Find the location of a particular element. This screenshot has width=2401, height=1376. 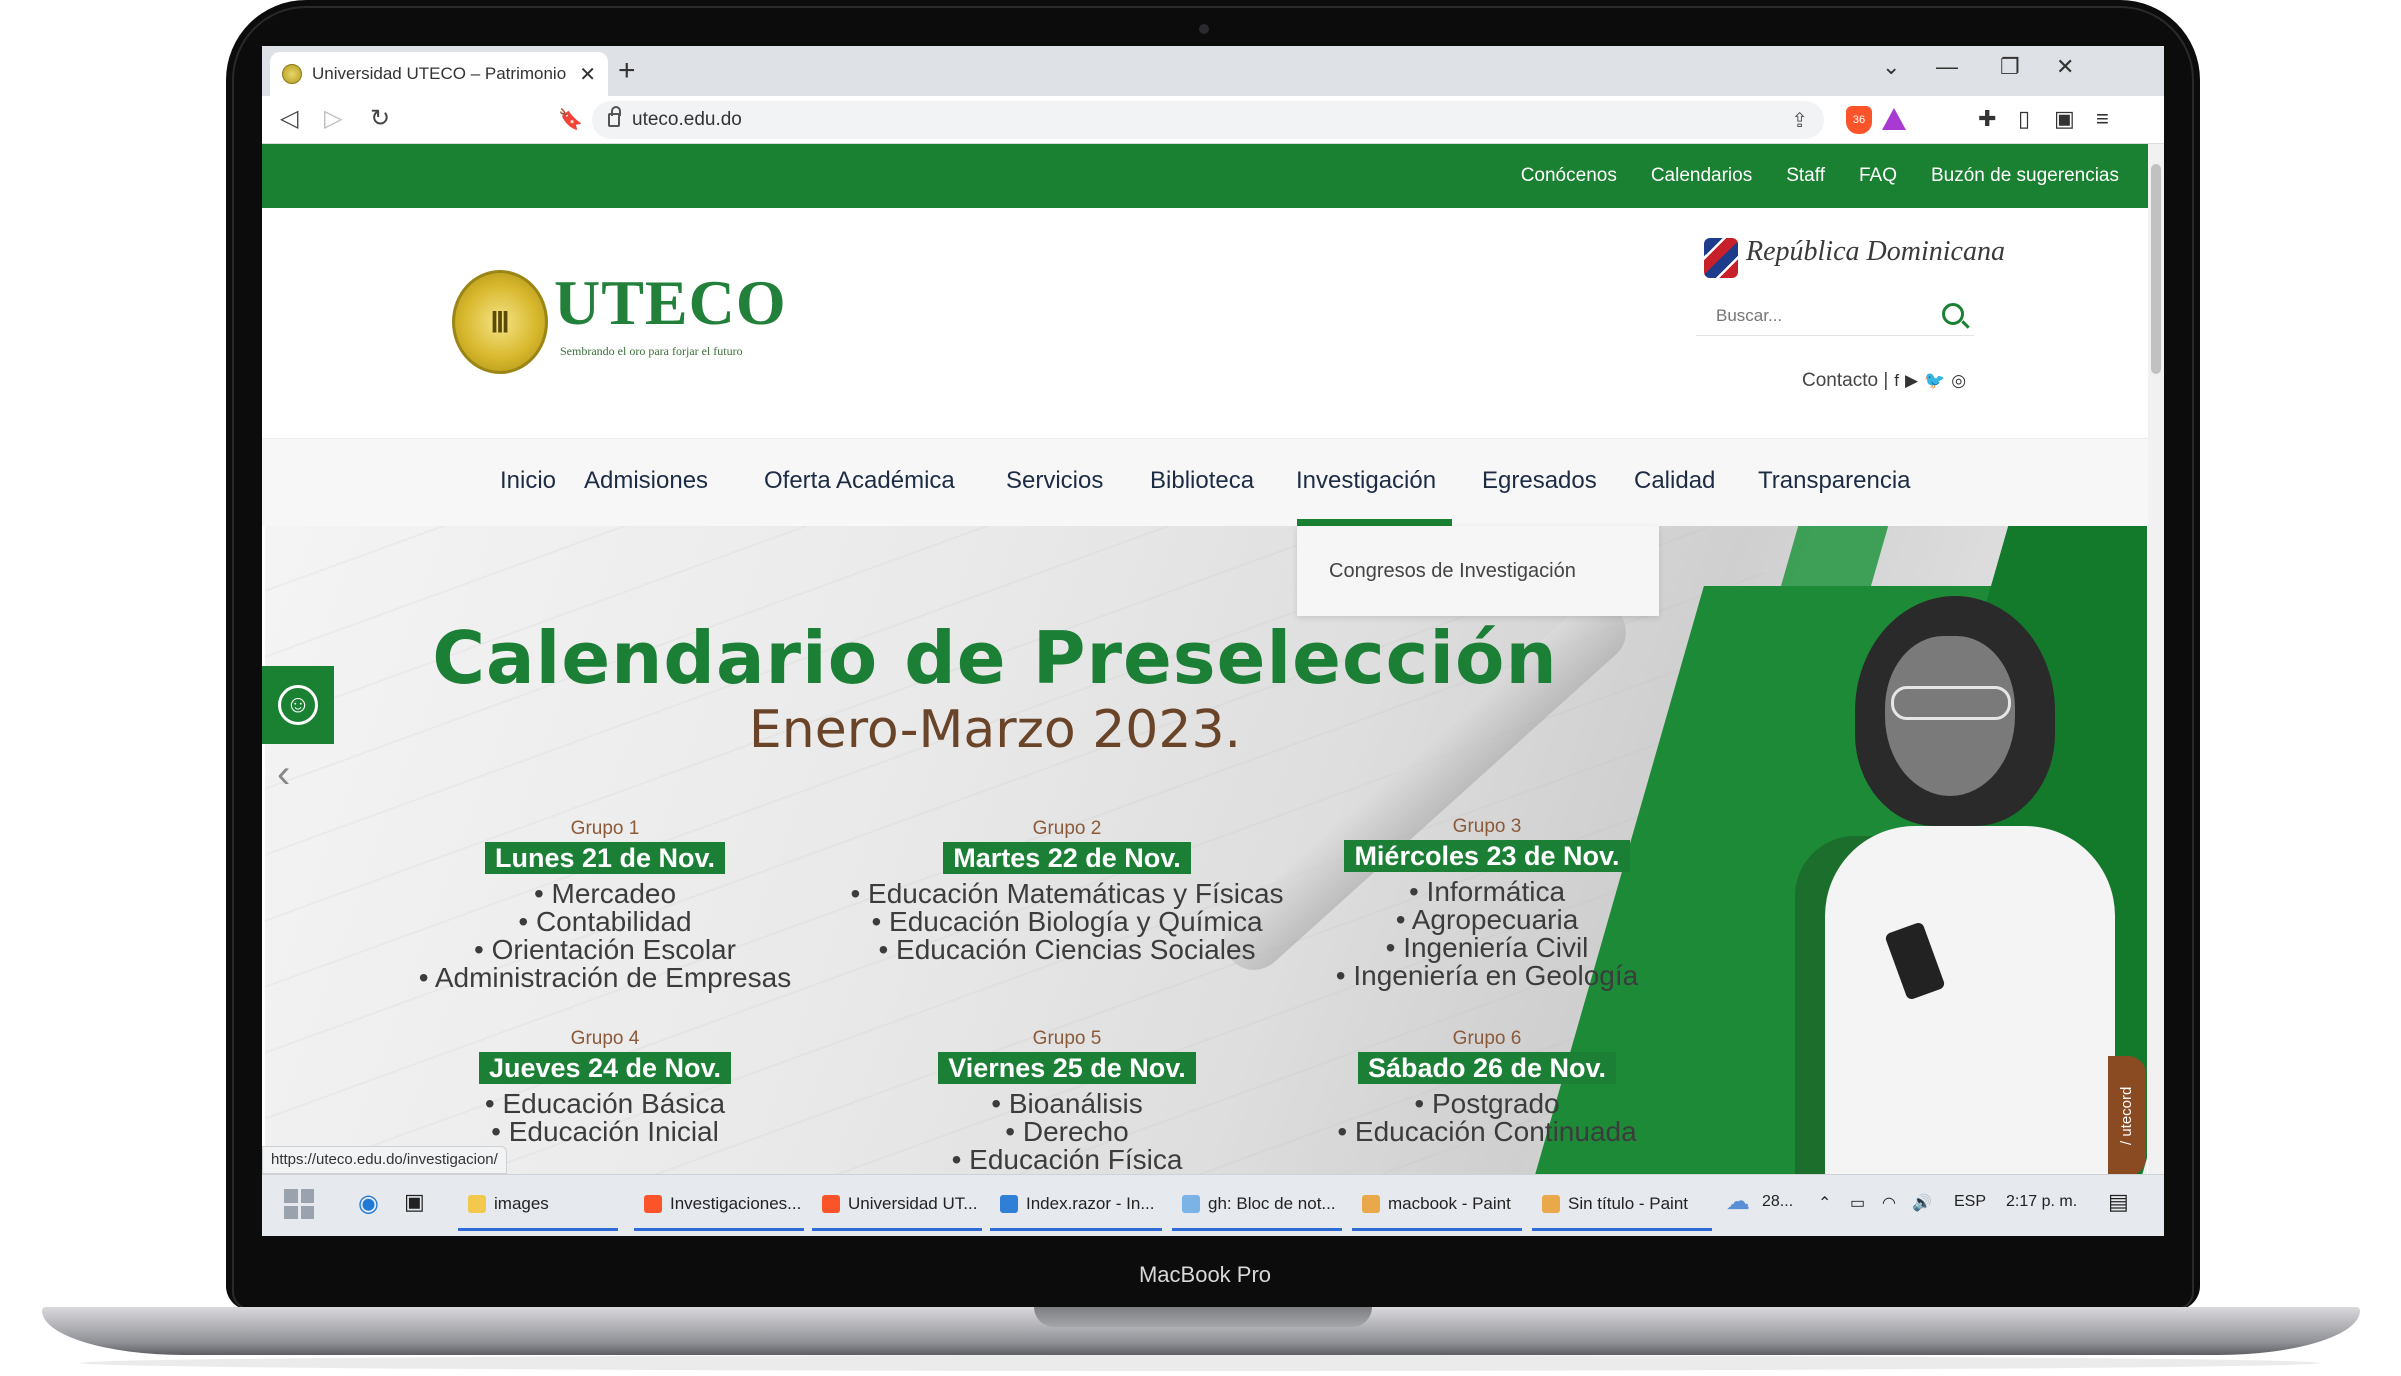

topbar-link-conocenos: Conócenos is located at coordinates (1569, 176).